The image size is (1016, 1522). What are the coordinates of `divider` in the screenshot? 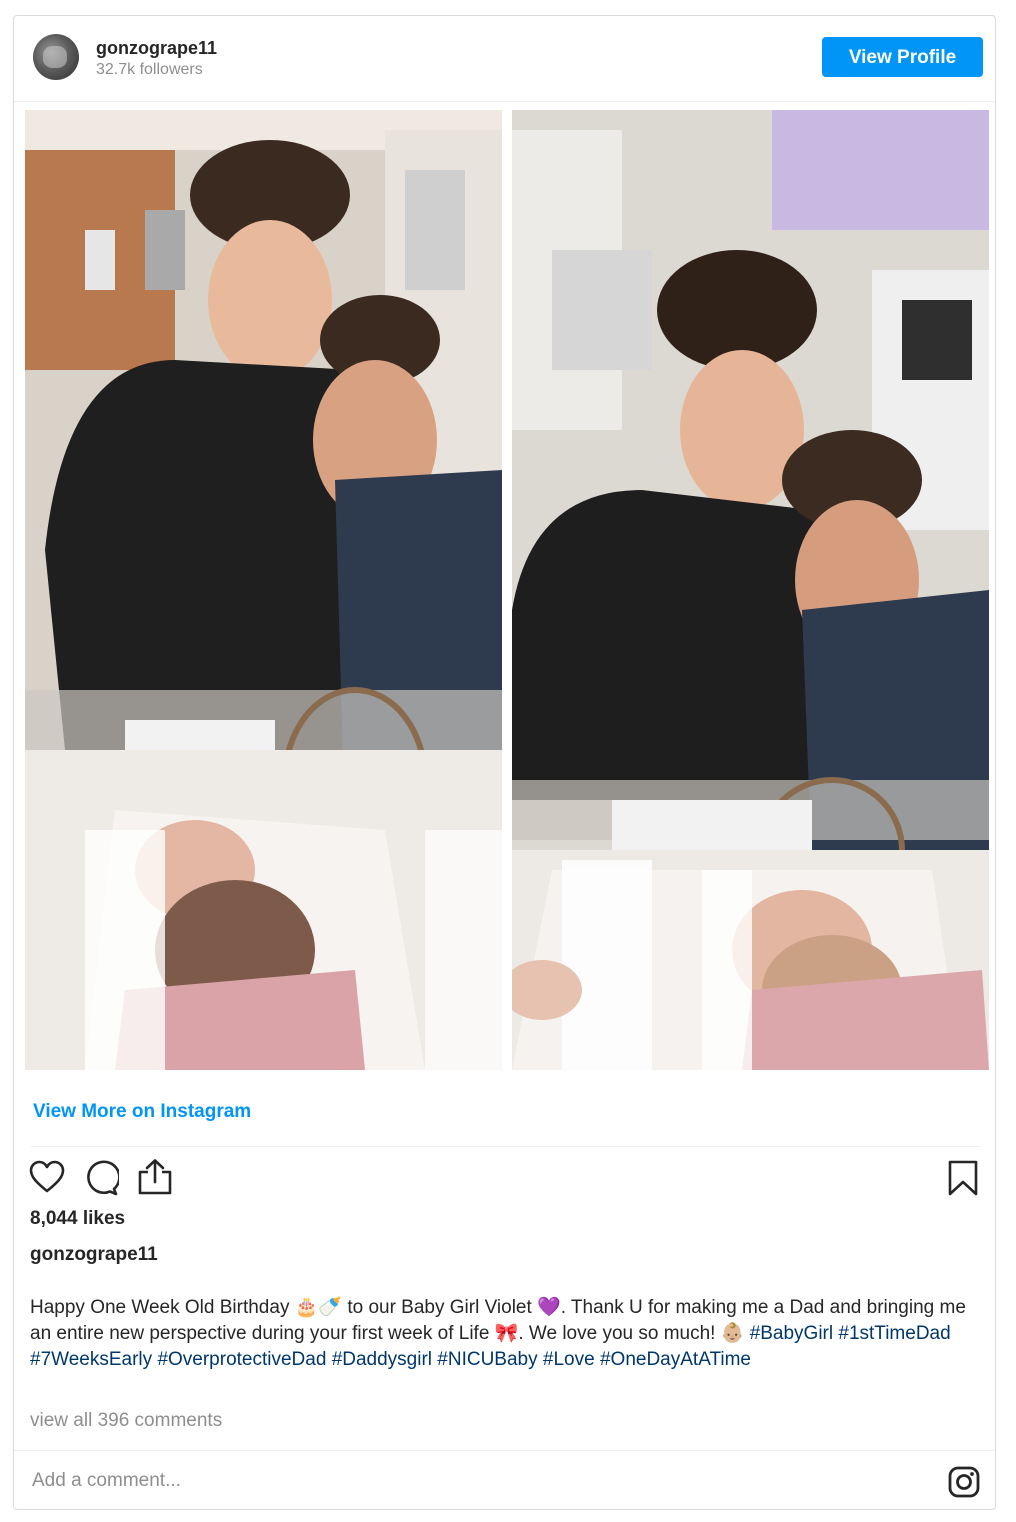 It's located at (506, 1146).